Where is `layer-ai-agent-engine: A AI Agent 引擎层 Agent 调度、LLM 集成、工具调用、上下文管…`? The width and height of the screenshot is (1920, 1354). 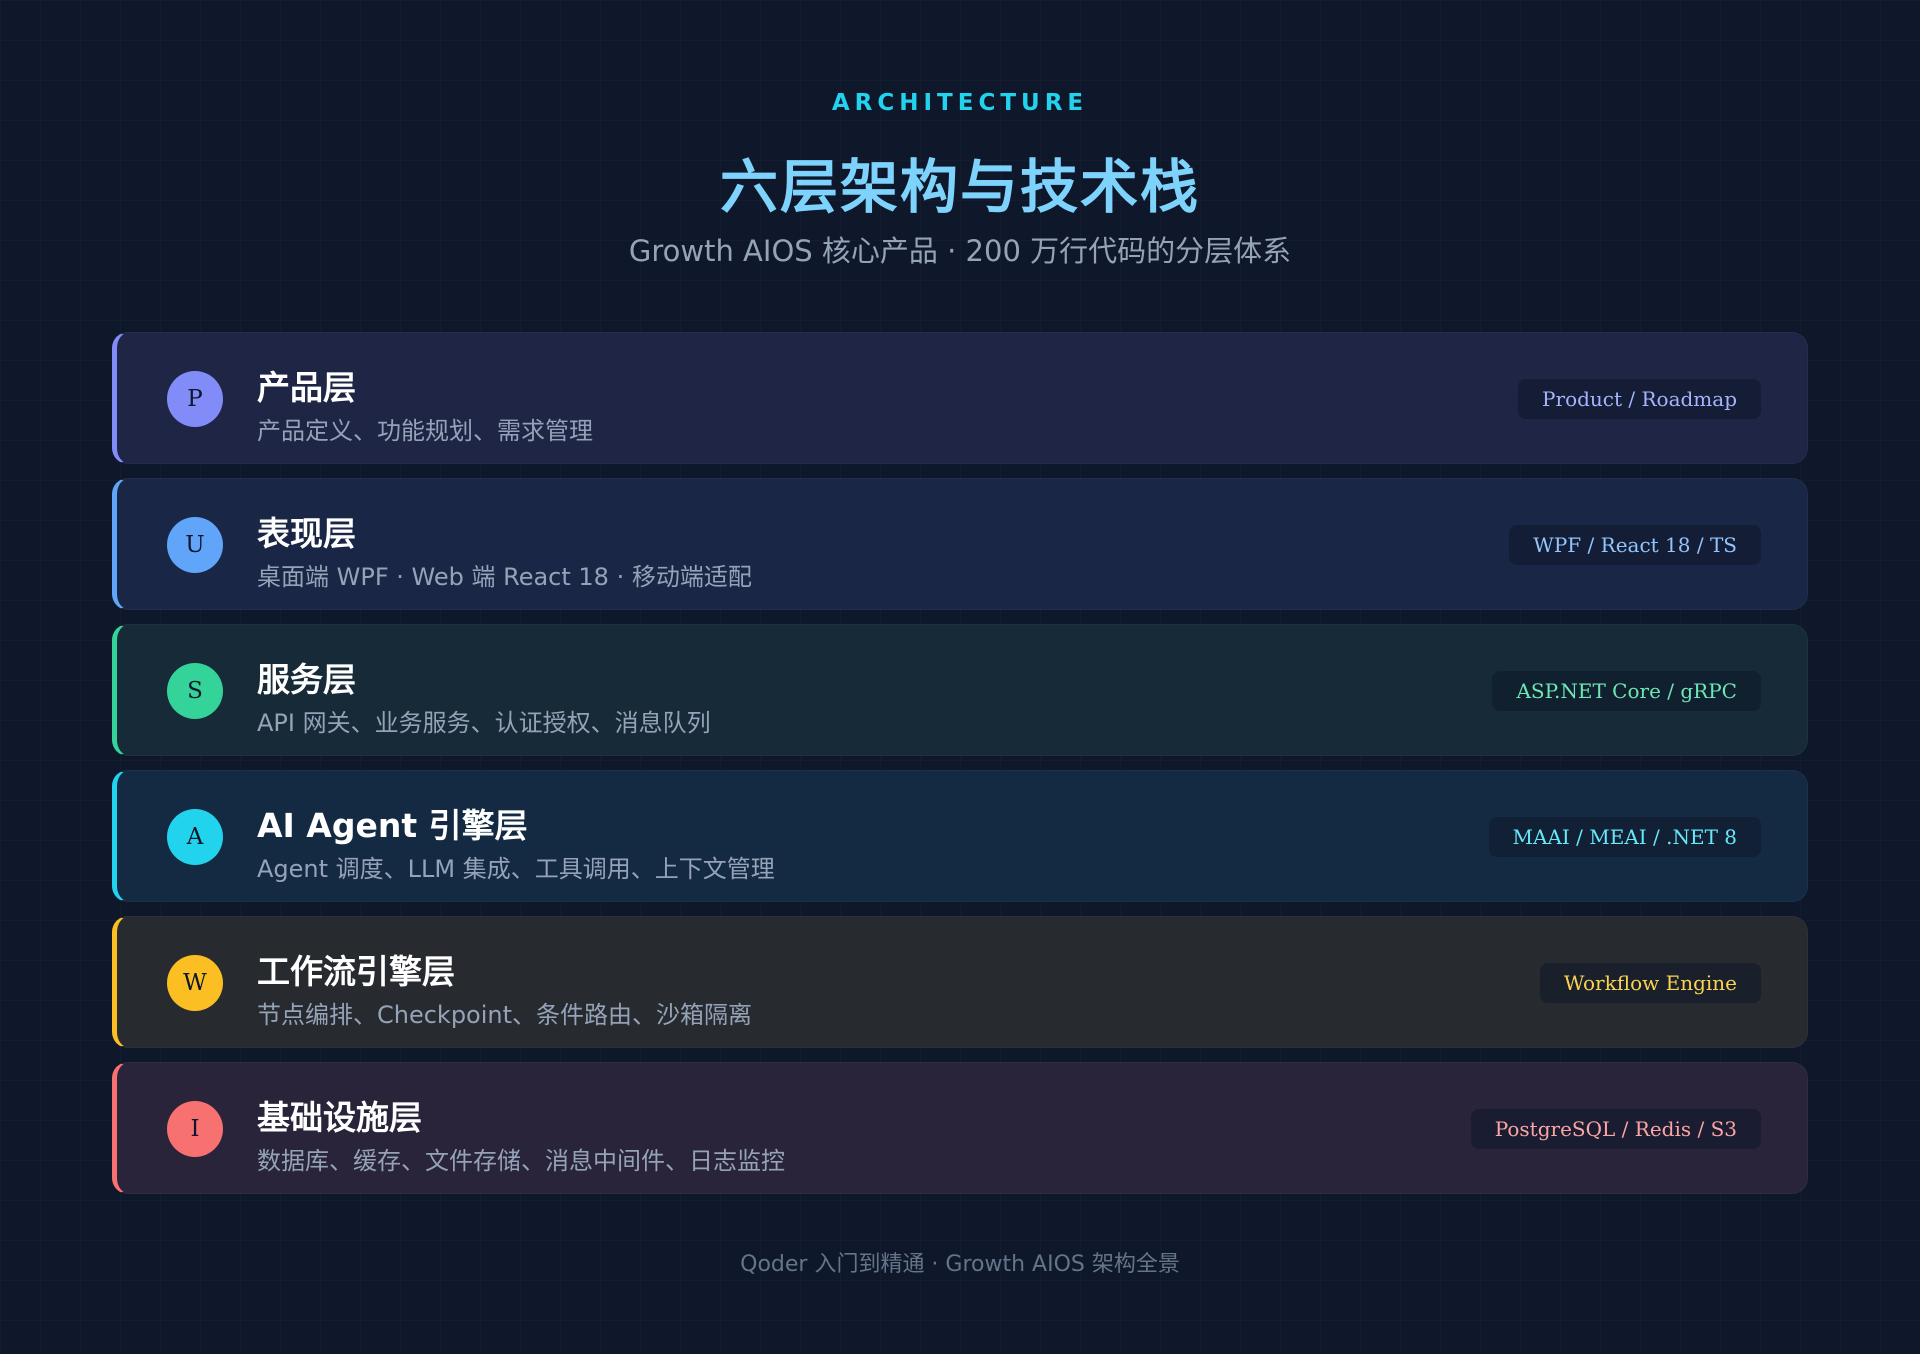
layer-ai-agent-engine: A AI Agent 引擎层 Agent 调度、LLM 集成、工具调用、上下文管… is located at coordinates (960, 836).